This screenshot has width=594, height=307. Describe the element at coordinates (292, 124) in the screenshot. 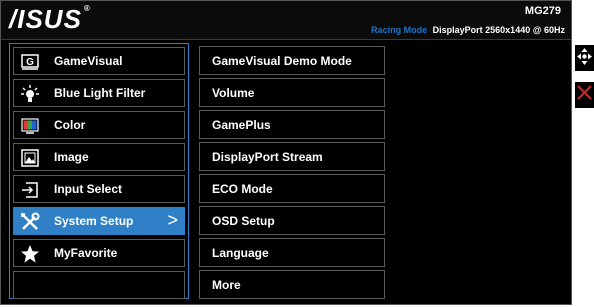

I see `submenu-item-gameplus: GamePlus` at that location.